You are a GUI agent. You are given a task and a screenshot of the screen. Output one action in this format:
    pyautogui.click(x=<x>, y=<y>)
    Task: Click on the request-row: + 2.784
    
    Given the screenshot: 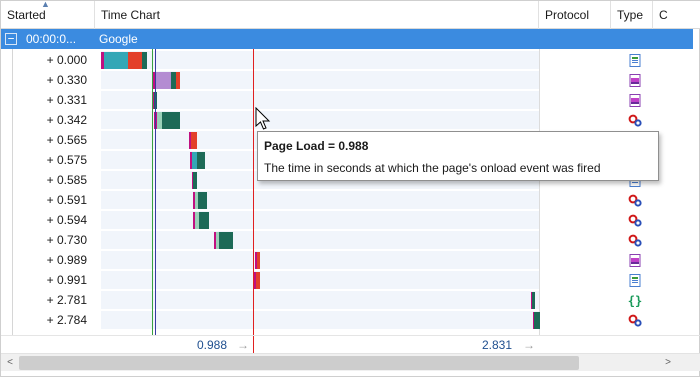 What is the action you would take?
    pyautogui.click(x=350, y=320)
    